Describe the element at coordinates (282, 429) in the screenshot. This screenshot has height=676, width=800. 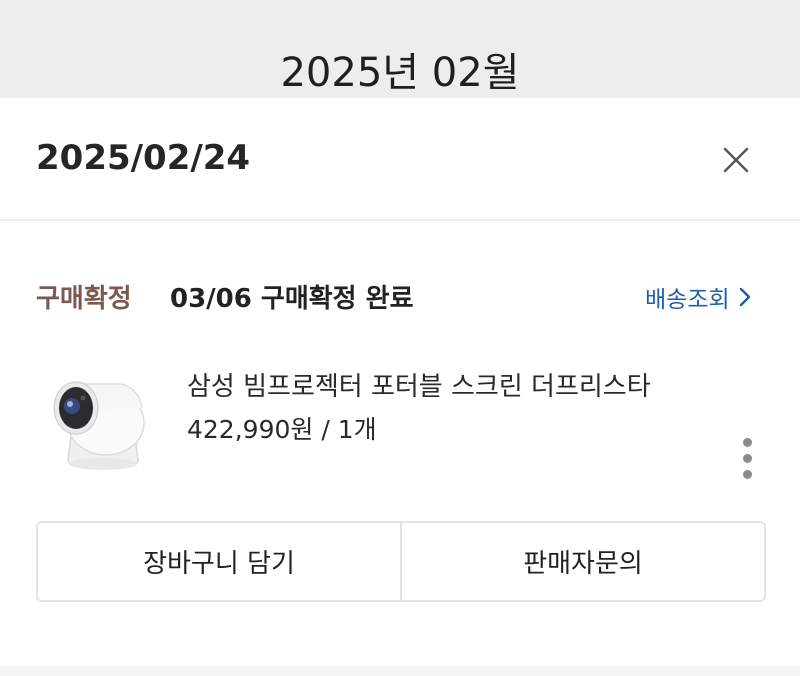
I see `product-price-quantity: 422,990원 / 1개` at that location.